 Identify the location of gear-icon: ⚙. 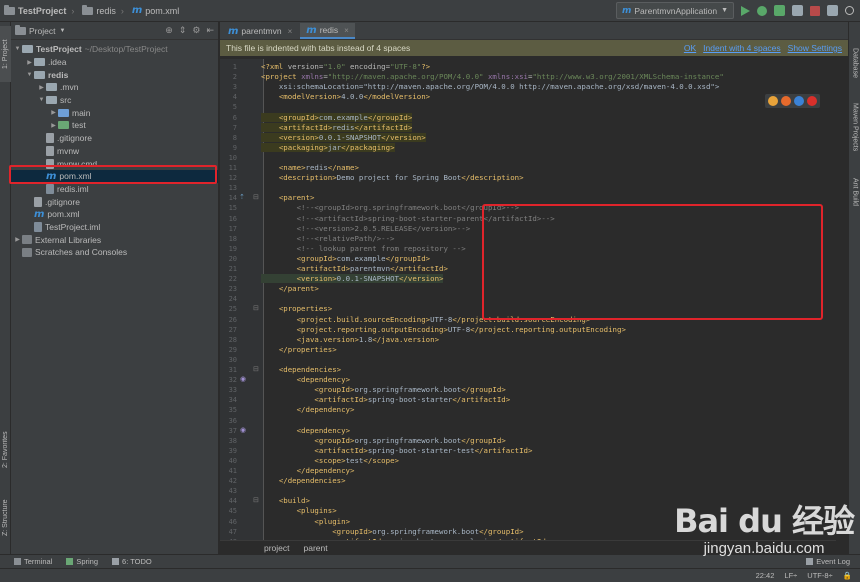
(196, 30).